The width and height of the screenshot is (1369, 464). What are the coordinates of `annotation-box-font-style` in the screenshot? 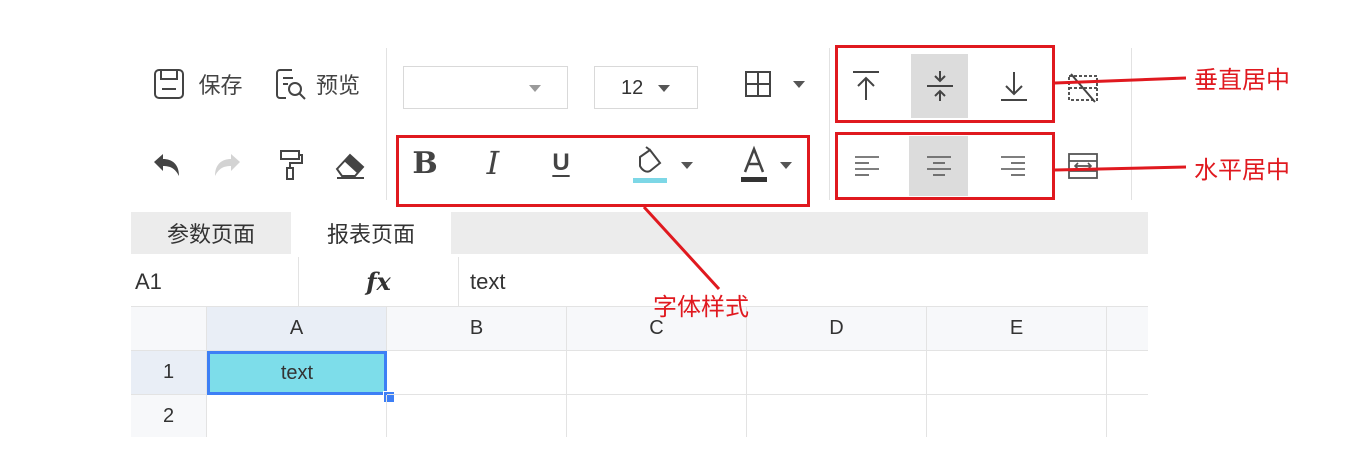 It's located at (603, 171).